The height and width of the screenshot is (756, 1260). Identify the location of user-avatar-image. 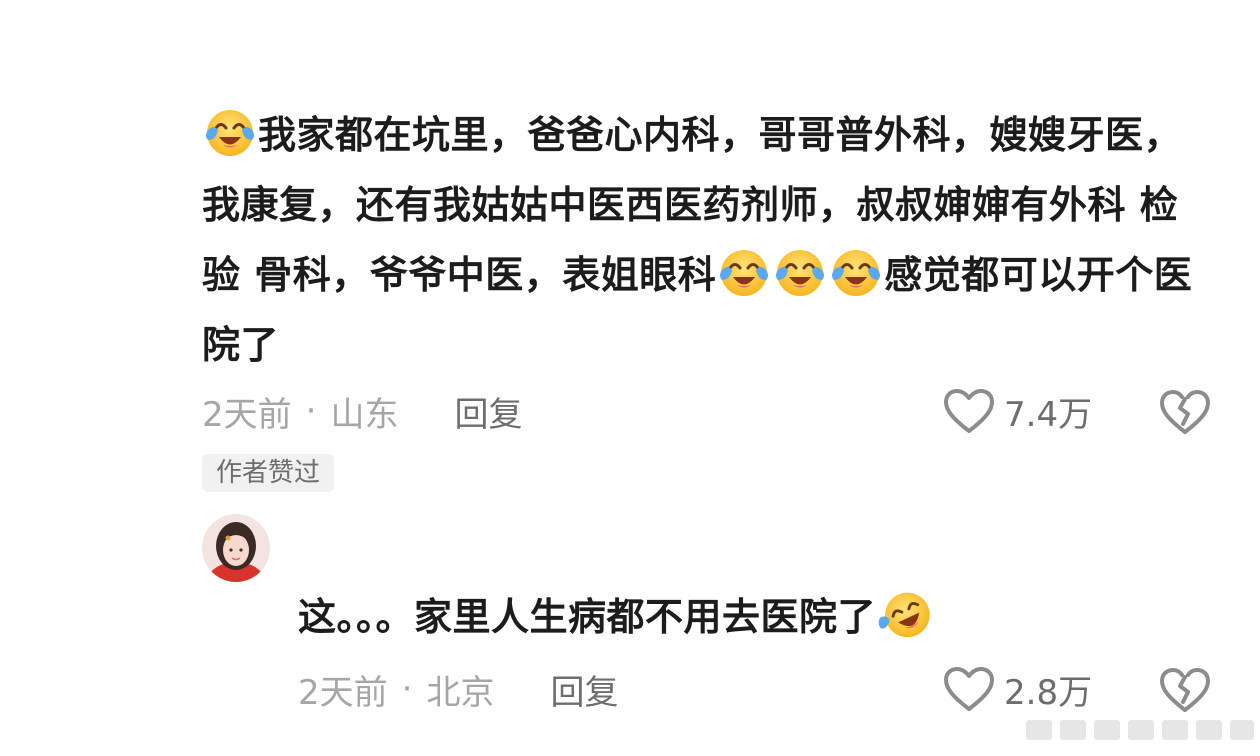
(236, 548).